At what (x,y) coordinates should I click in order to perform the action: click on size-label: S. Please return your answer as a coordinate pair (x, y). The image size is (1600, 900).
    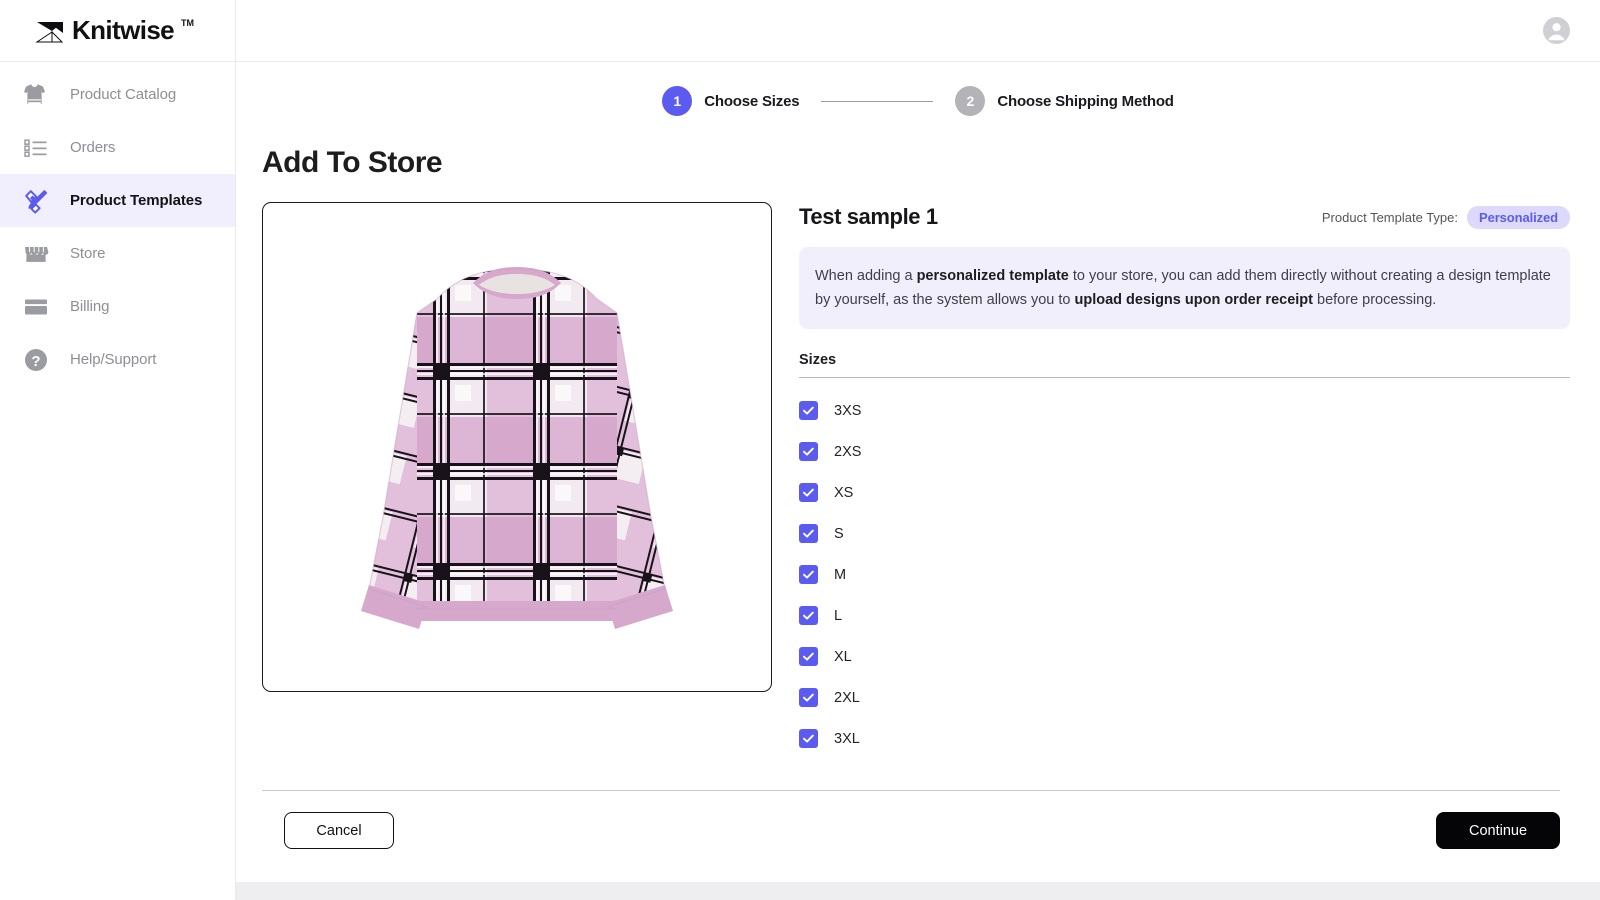
    Looking at the image, I should click on (839, 533).